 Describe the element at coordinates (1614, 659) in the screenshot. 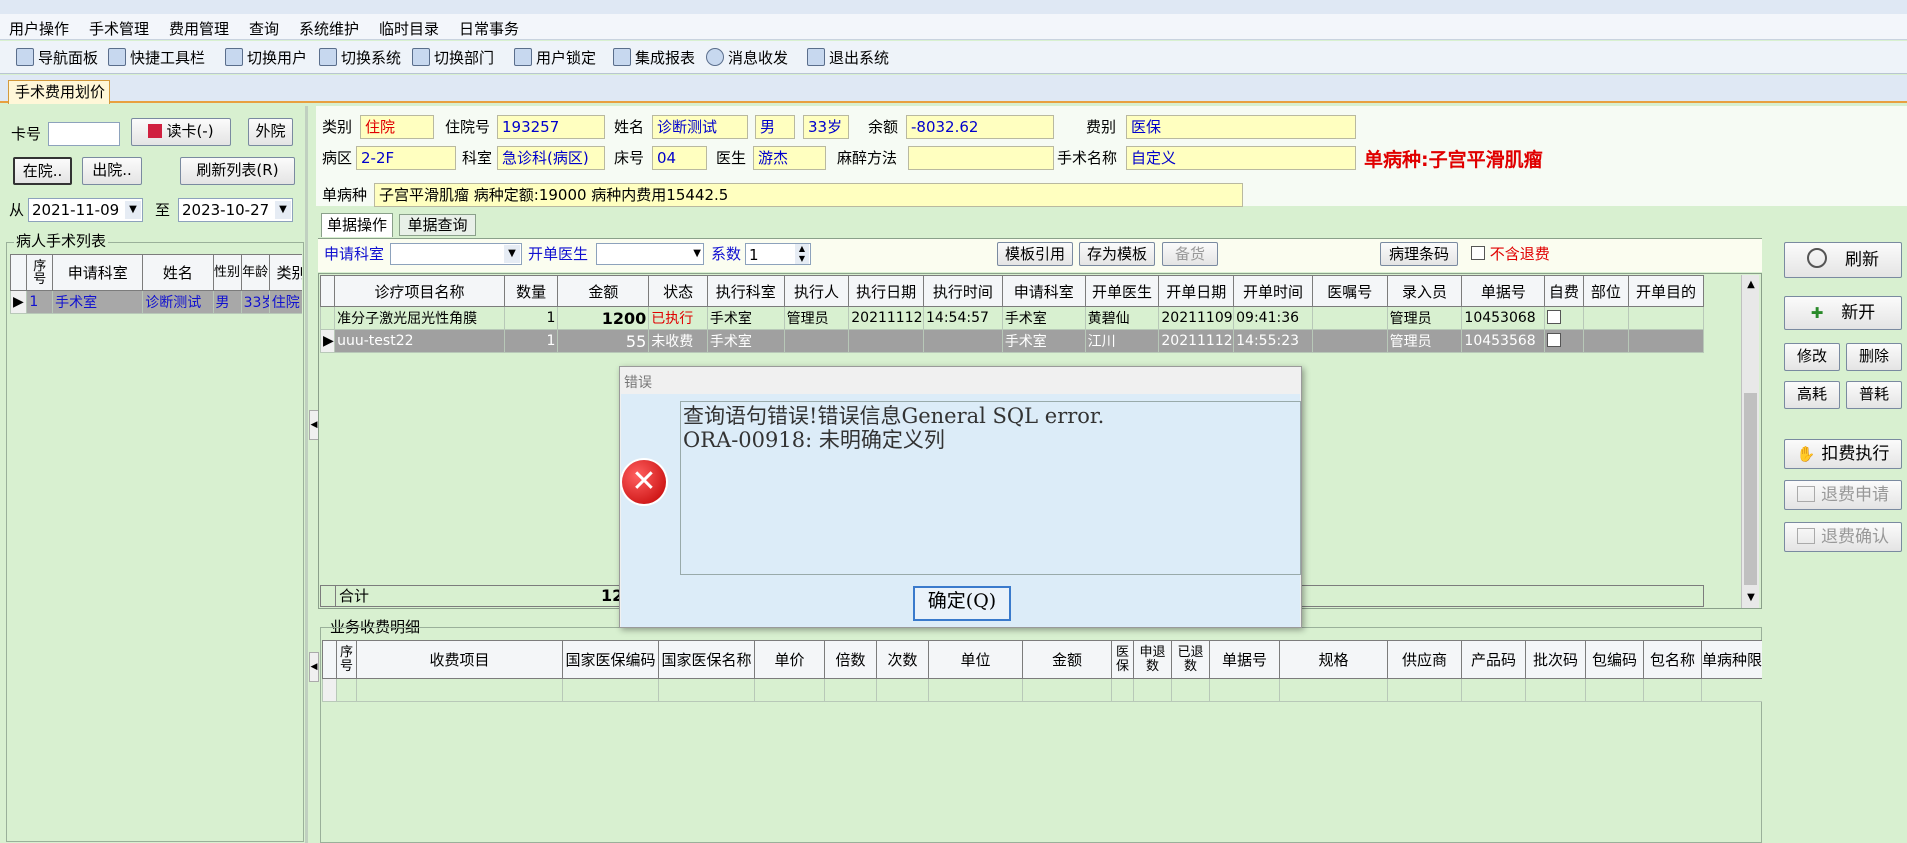

I see `col-header: 包编码` at that location.